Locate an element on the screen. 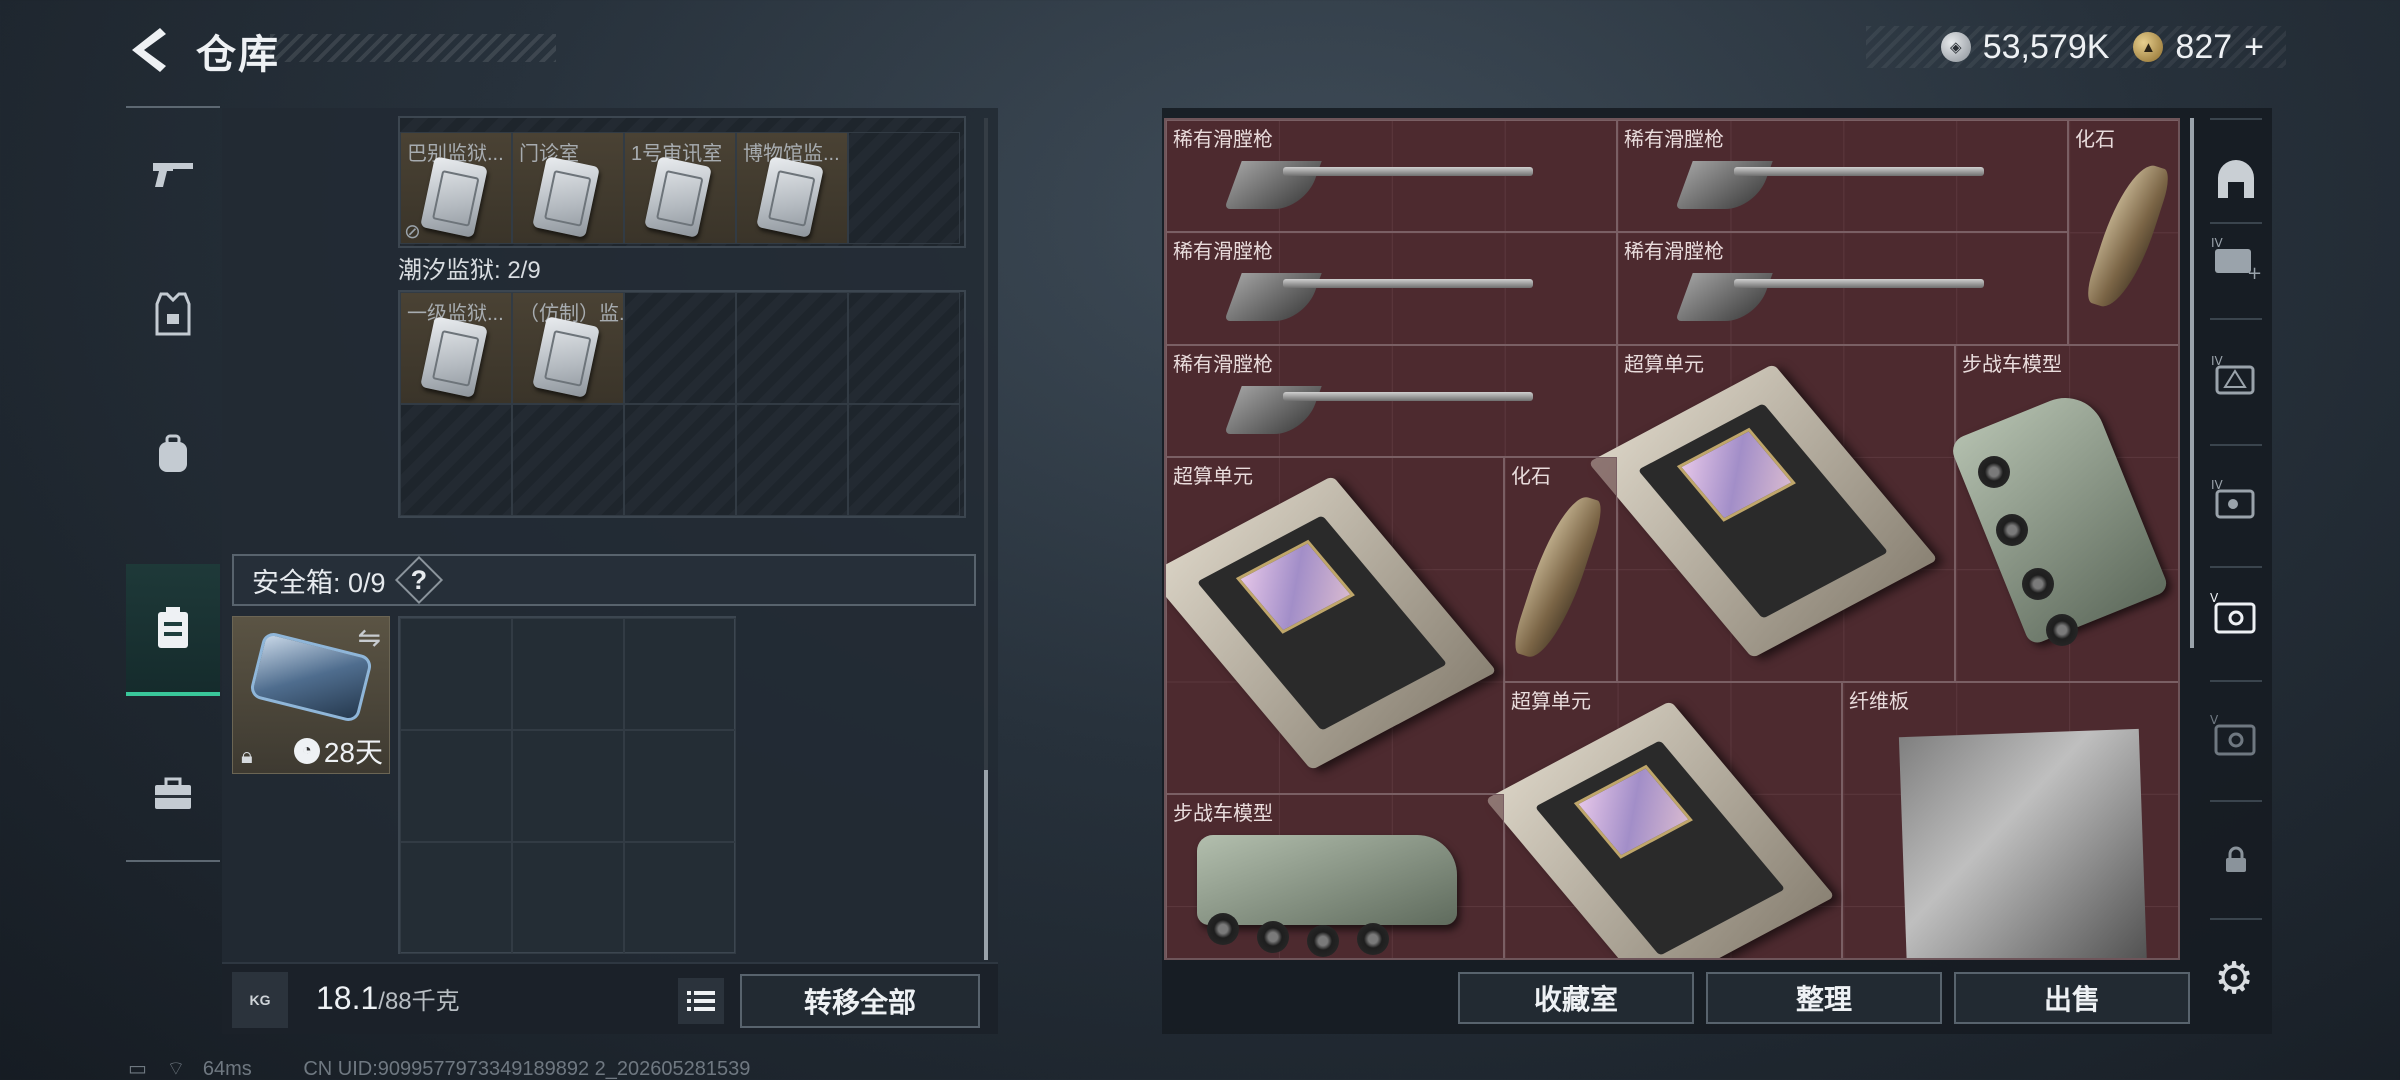 The image size is (2400, 1080). safe-box-equipped-item: ⇋ 🔒︎ ◔ 28天 is located at coordinates (311, 695).